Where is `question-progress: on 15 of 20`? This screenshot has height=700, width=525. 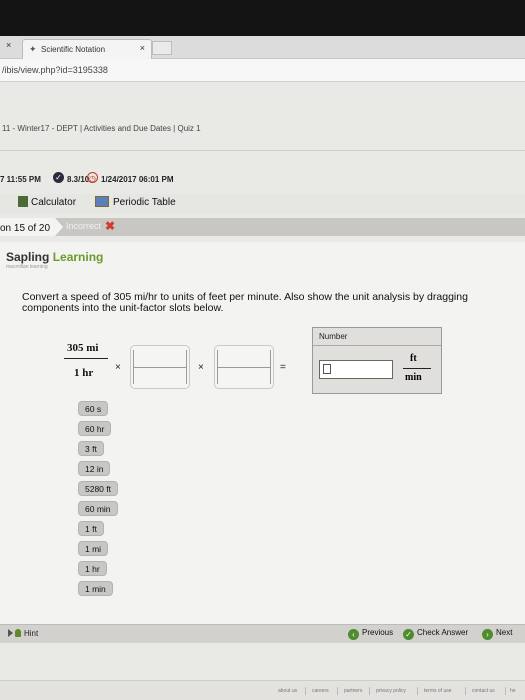
question-progress: on 15 of 20 is located at coordinates (27, 227).